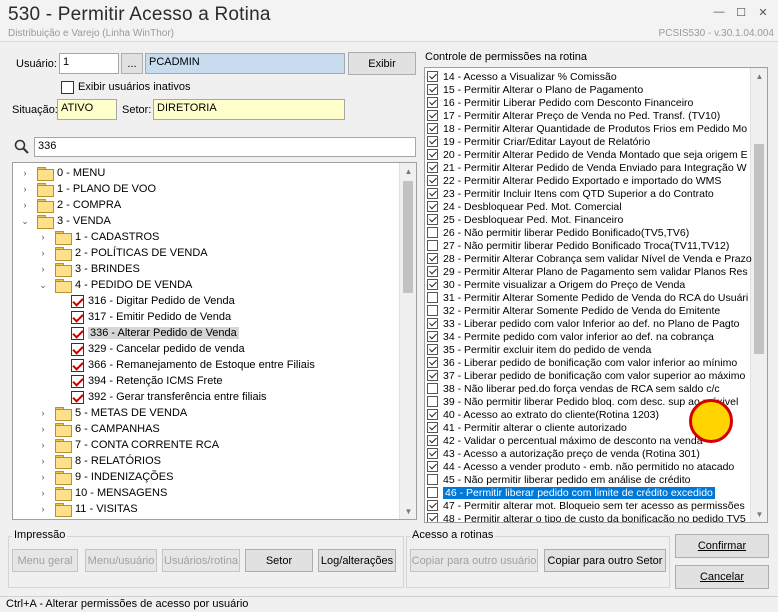  Describe the element at coordinates (279, 560) in the screenshot. I see `print-sector-button: Setor` at that location.